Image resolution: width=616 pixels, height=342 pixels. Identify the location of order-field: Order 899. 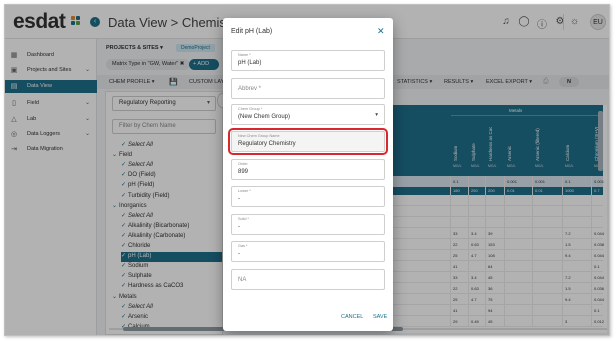
(308, 169).